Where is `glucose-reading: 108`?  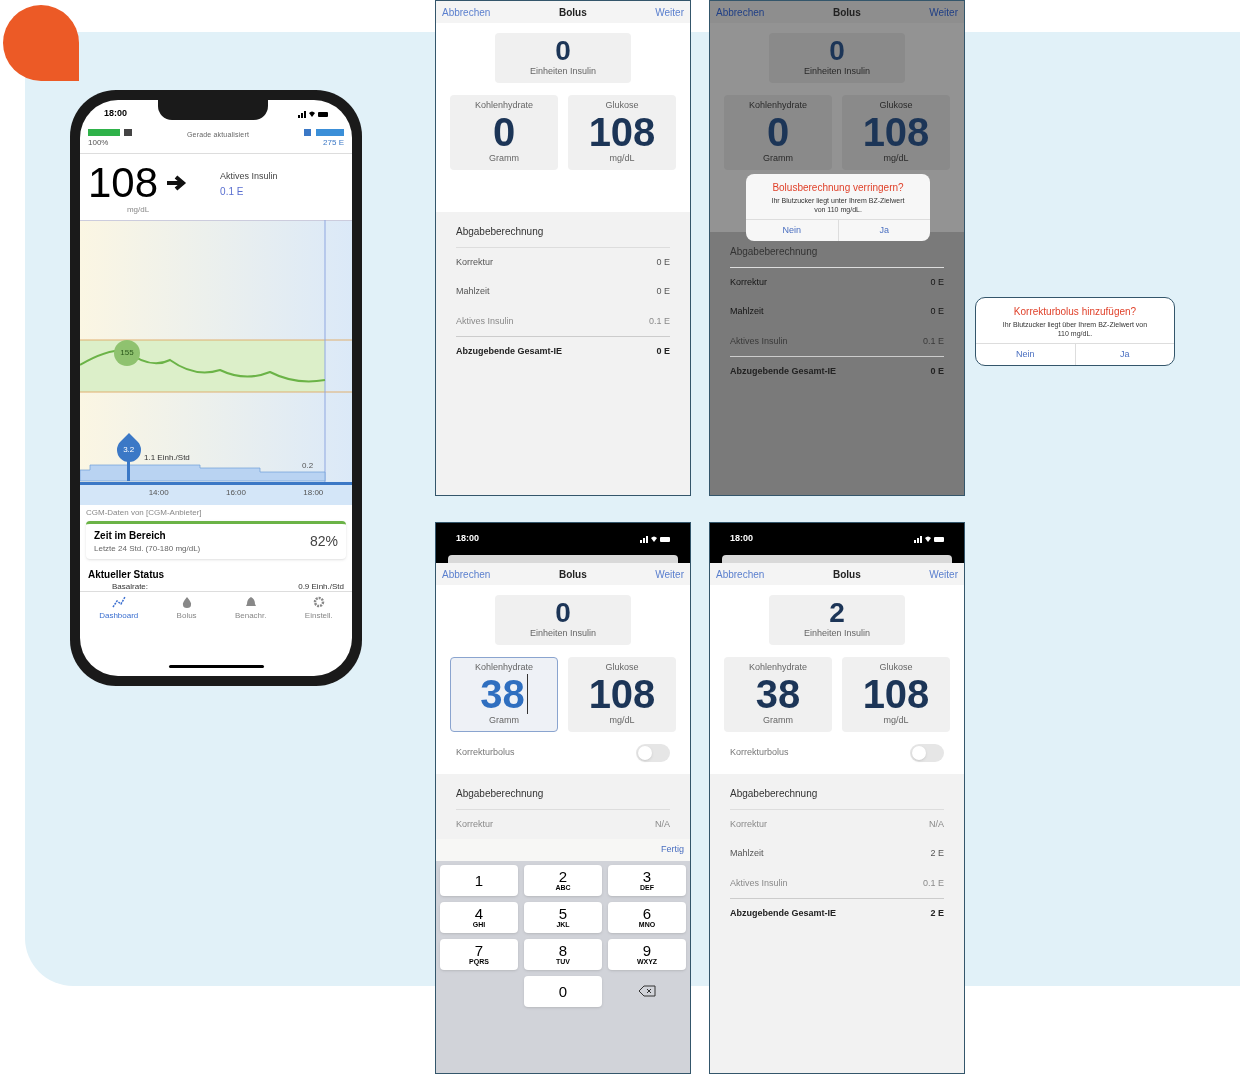 glucose-reading: 108 is located at coordinates (123, 183).